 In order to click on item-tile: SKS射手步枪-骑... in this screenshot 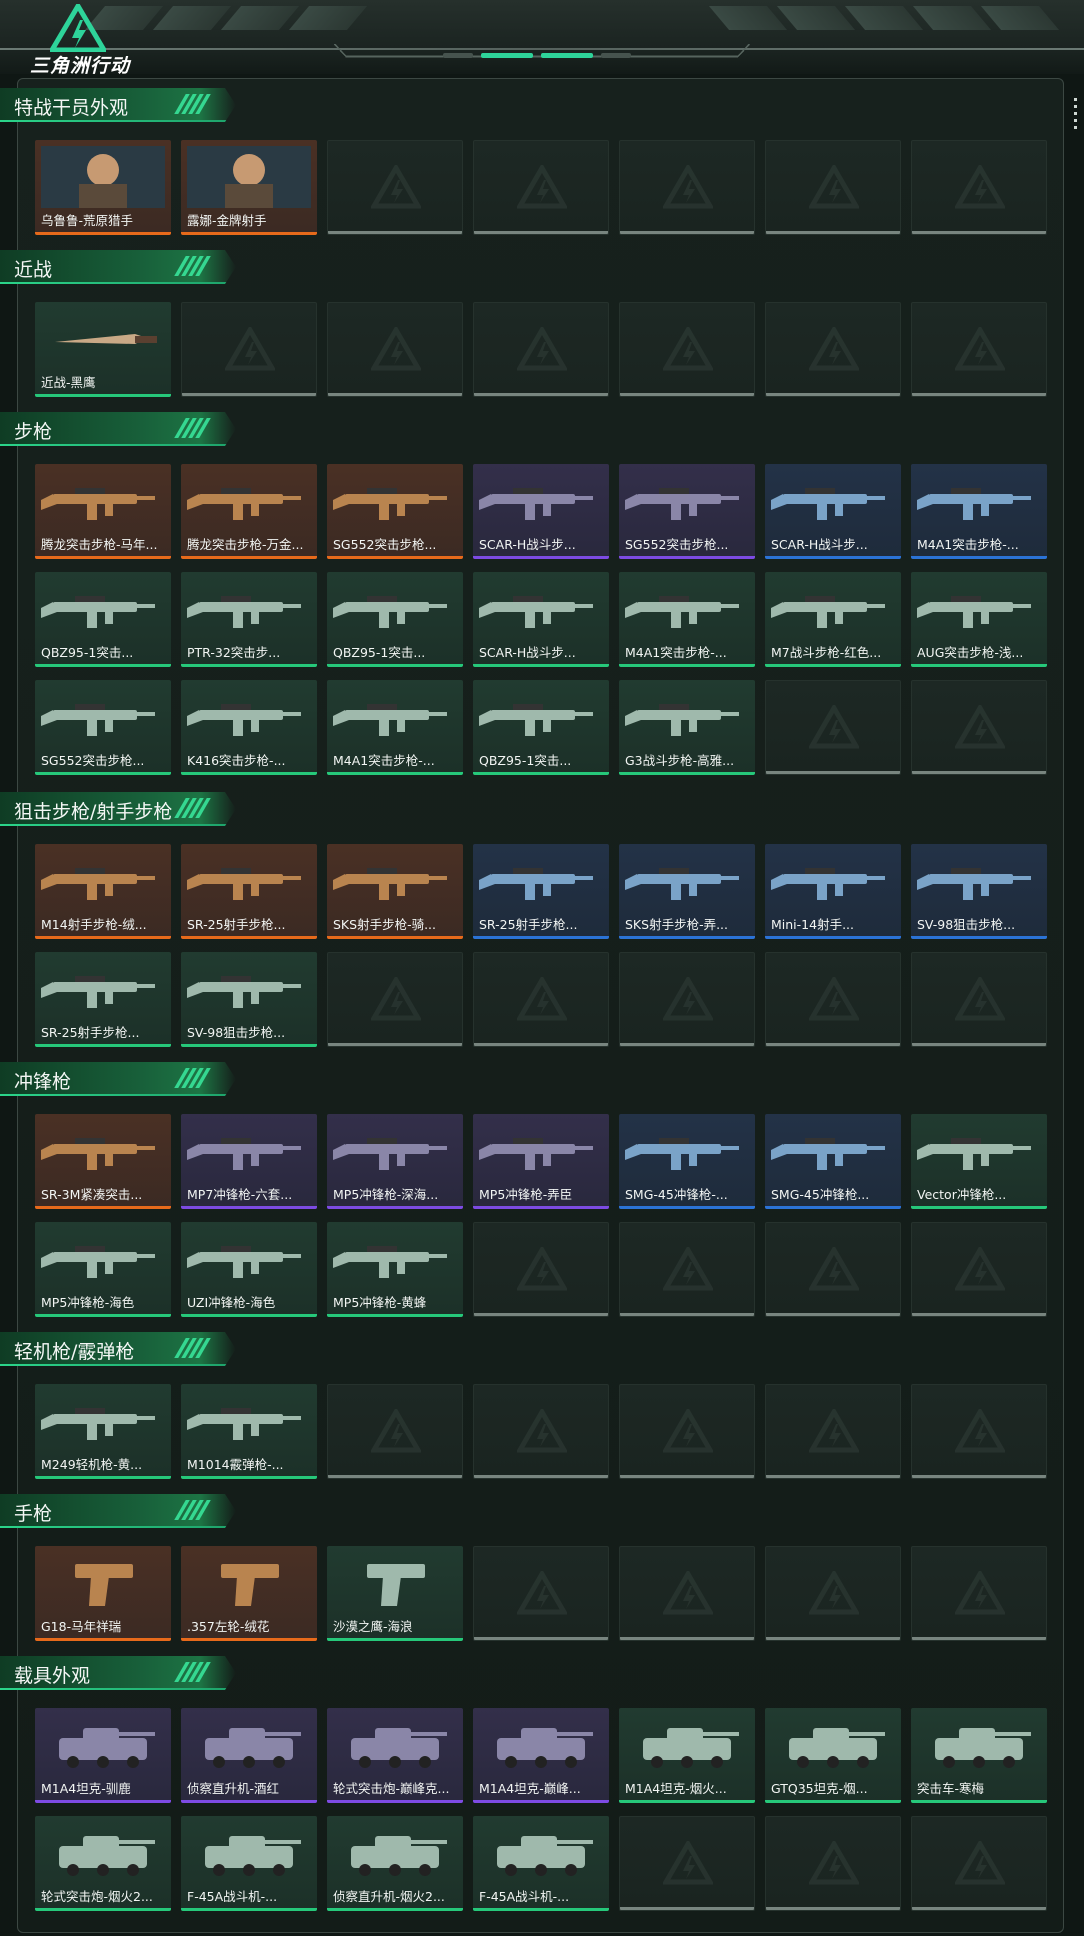, I will do `click(395, 891)`.